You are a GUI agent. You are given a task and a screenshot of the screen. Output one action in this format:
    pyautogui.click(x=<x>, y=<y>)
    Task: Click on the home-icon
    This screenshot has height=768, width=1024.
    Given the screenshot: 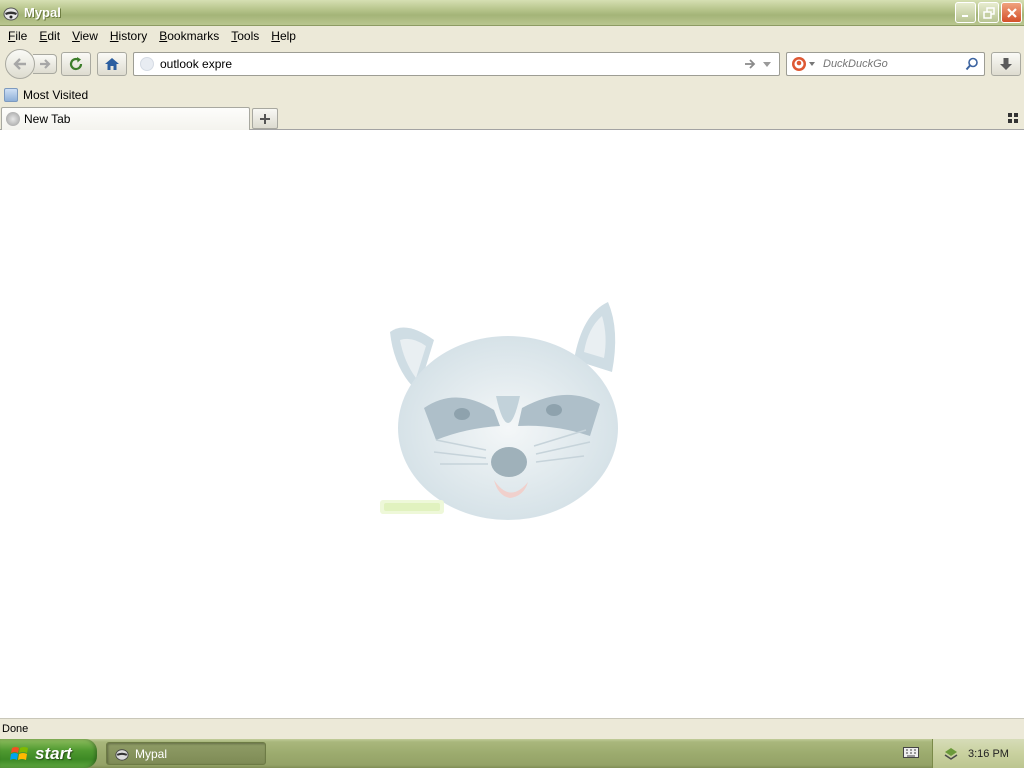 What is the action you would take?
    pyautogui.click(x=112, y=64)
    